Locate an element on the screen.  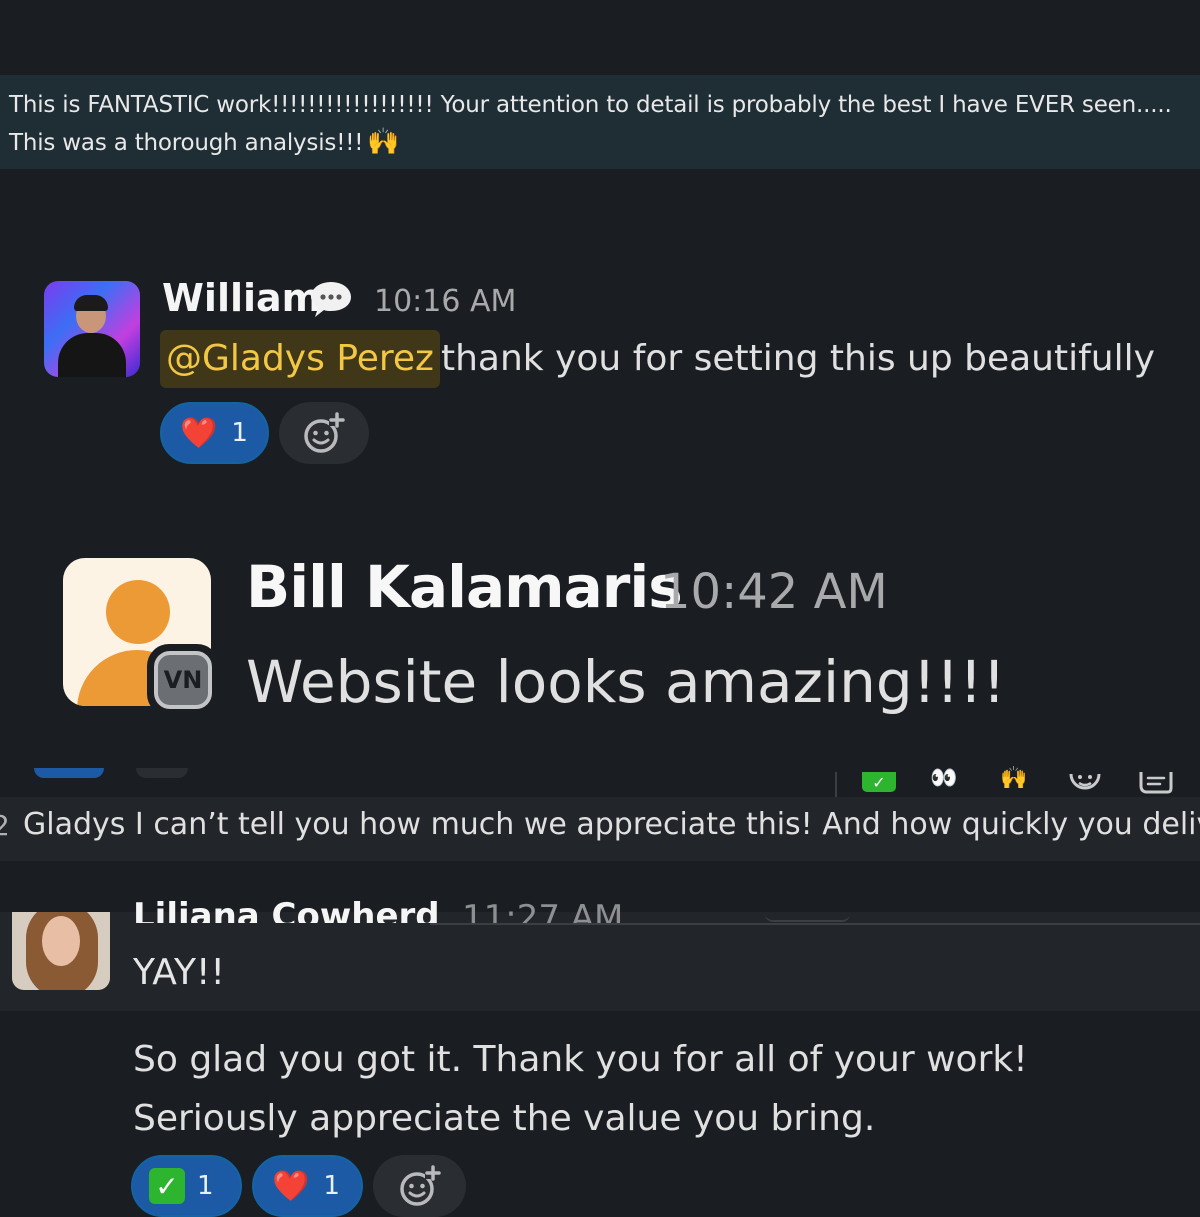
sender-name-william: William is located at coordinates (241, 298).